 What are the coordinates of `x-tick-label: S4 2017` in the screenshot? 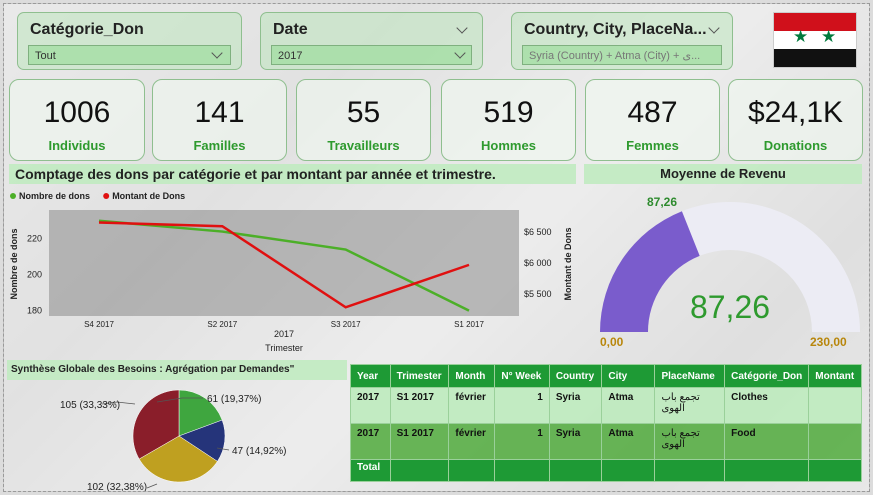 It's located at (99, 324).